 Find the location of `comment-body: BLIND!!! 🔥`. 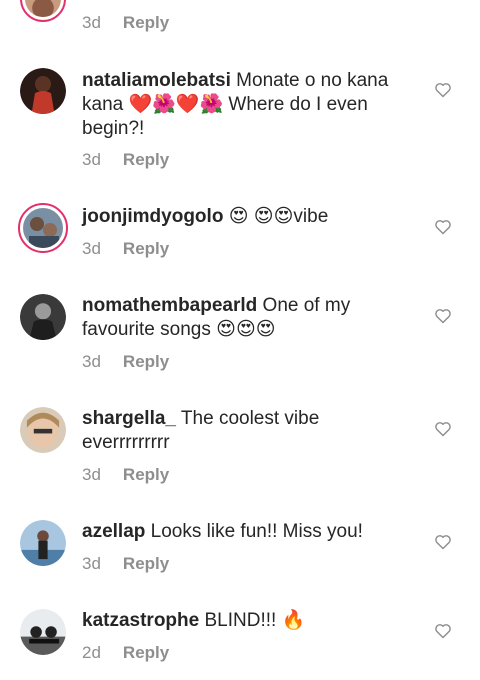

comment-body: BLIND!!! 🔥 is located at coordinates (252, 620).